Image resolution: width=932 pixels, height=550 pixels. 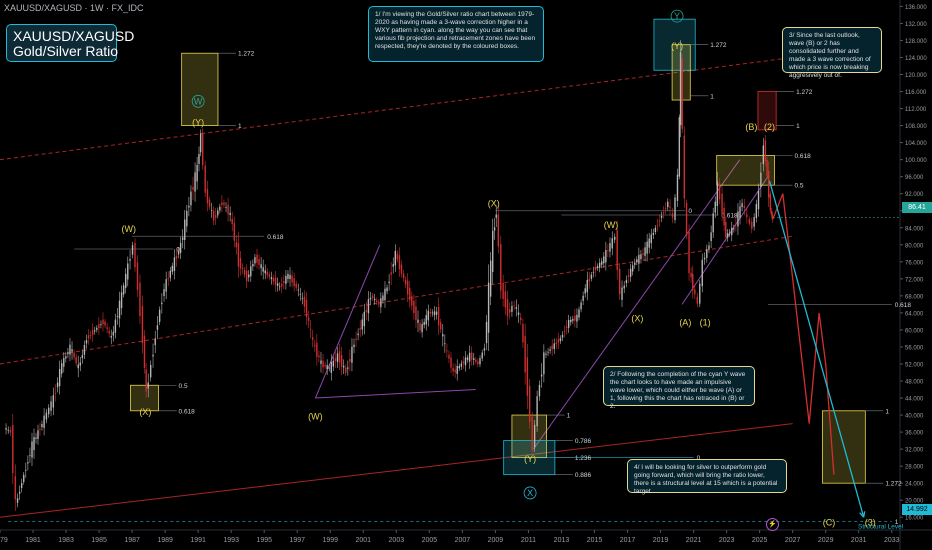 I want to click on y-tick-label: 112.000, so click(x=916, y=110).